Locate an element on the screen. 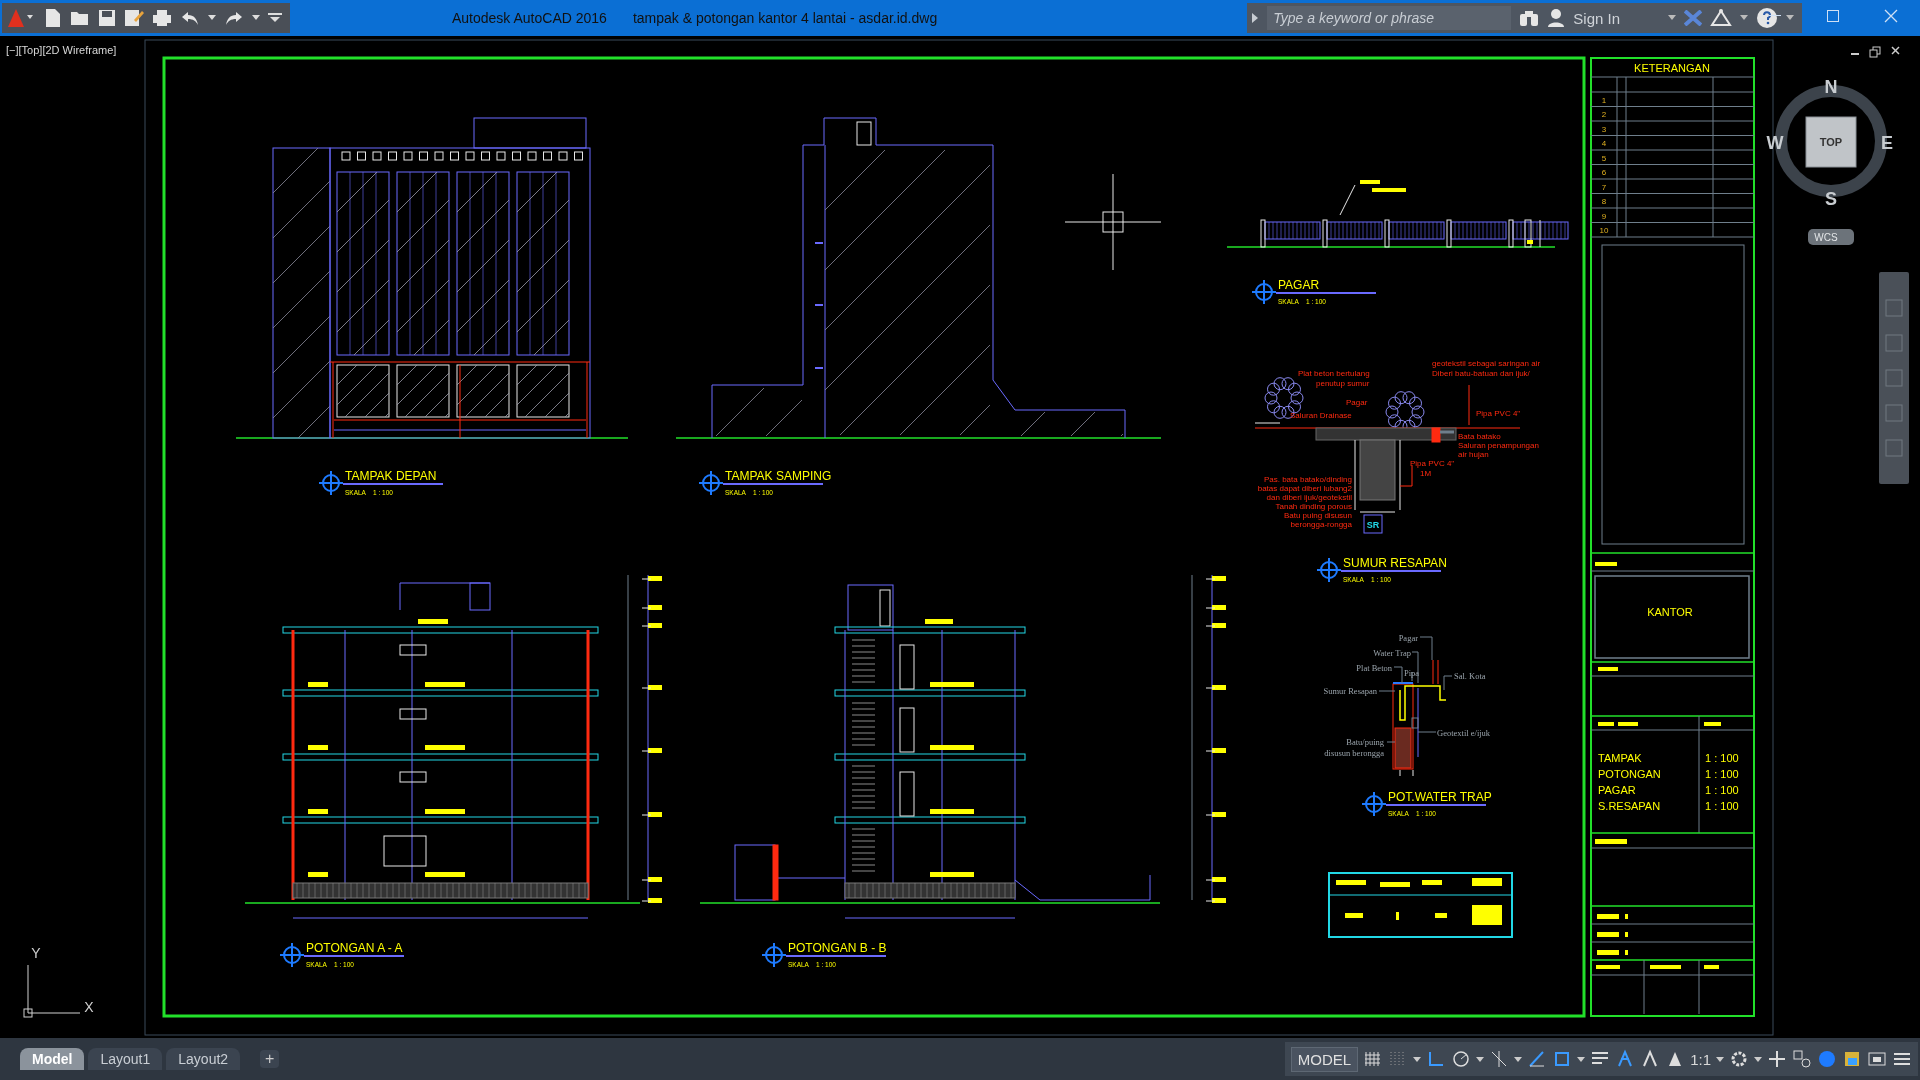  annotation-note: Pipa is located at coordinates (1412, 673).